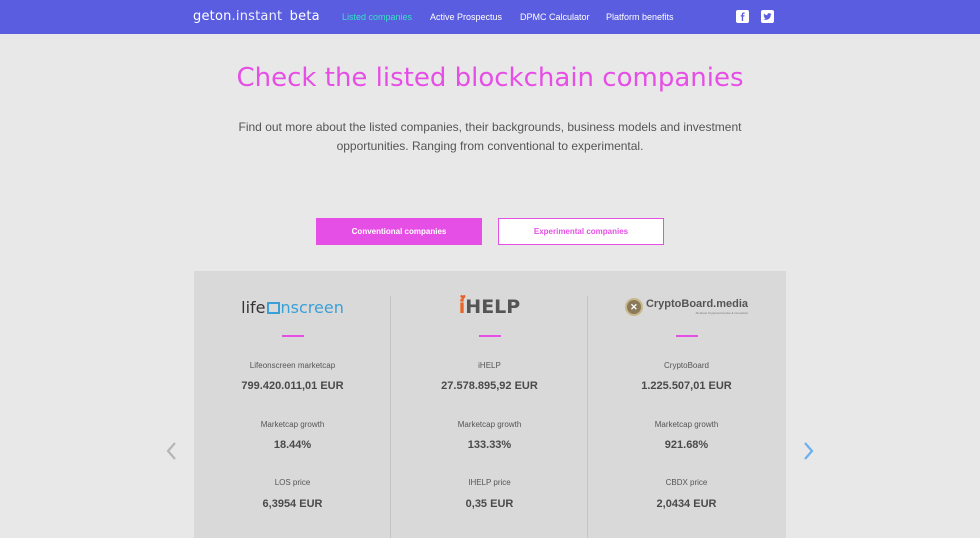 The height and width of the screenshot is (538, 980). I want to click on marketcap-value: 27.578.895,92 EUR, so click(489, 386).